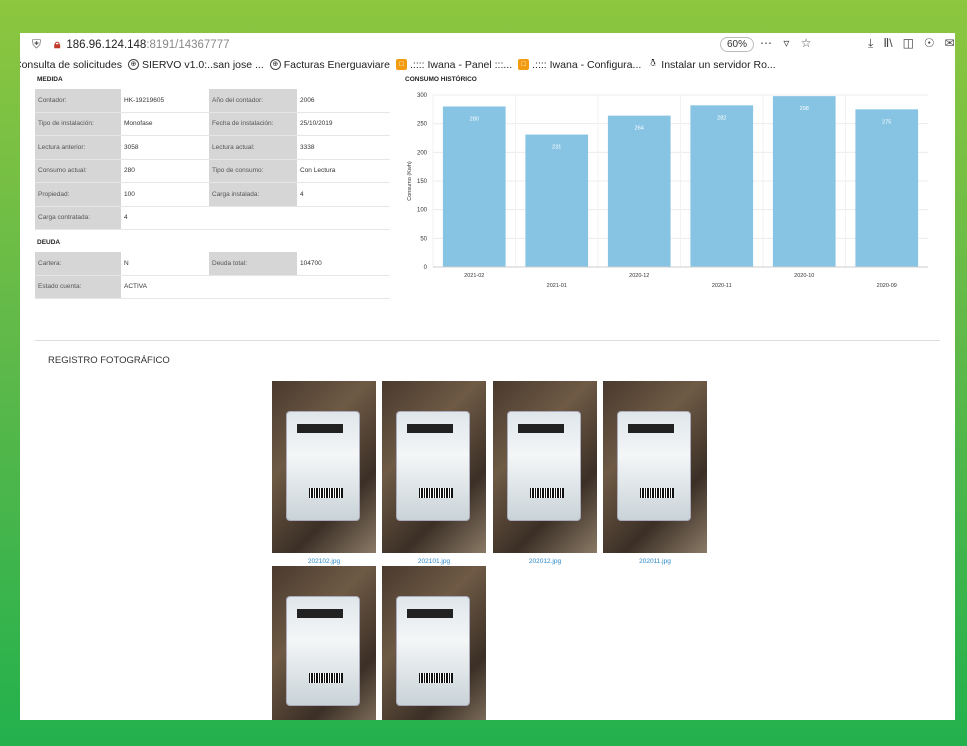 The image size is (967, 746). I want to click on photo-thumbnail: 202010.jpg, so click(324, 643).